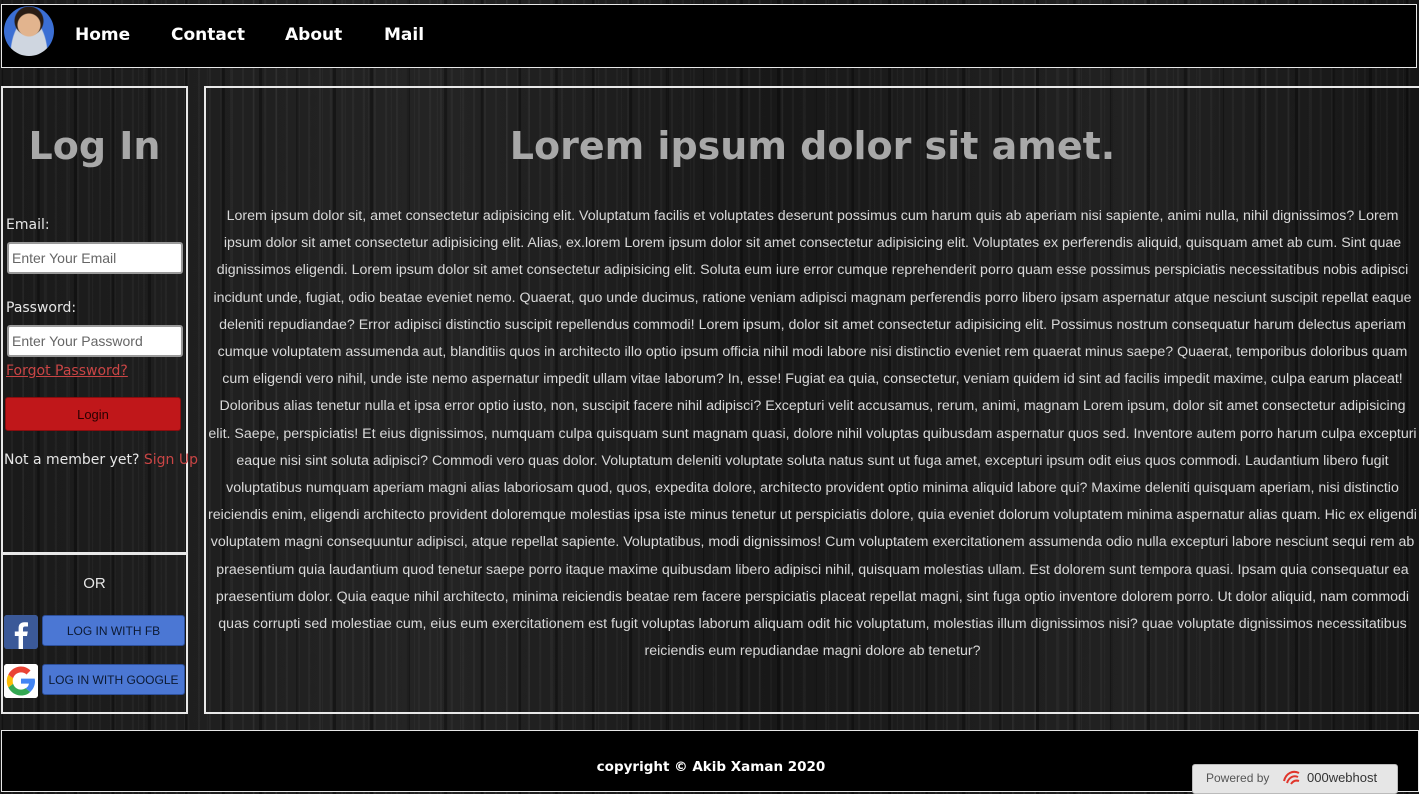 Image resolution: width=1419 pixels, height=794 pixels. Describe the element at coordinates (21, 632) in the screenshot. I see `facebook-icon` at that location.